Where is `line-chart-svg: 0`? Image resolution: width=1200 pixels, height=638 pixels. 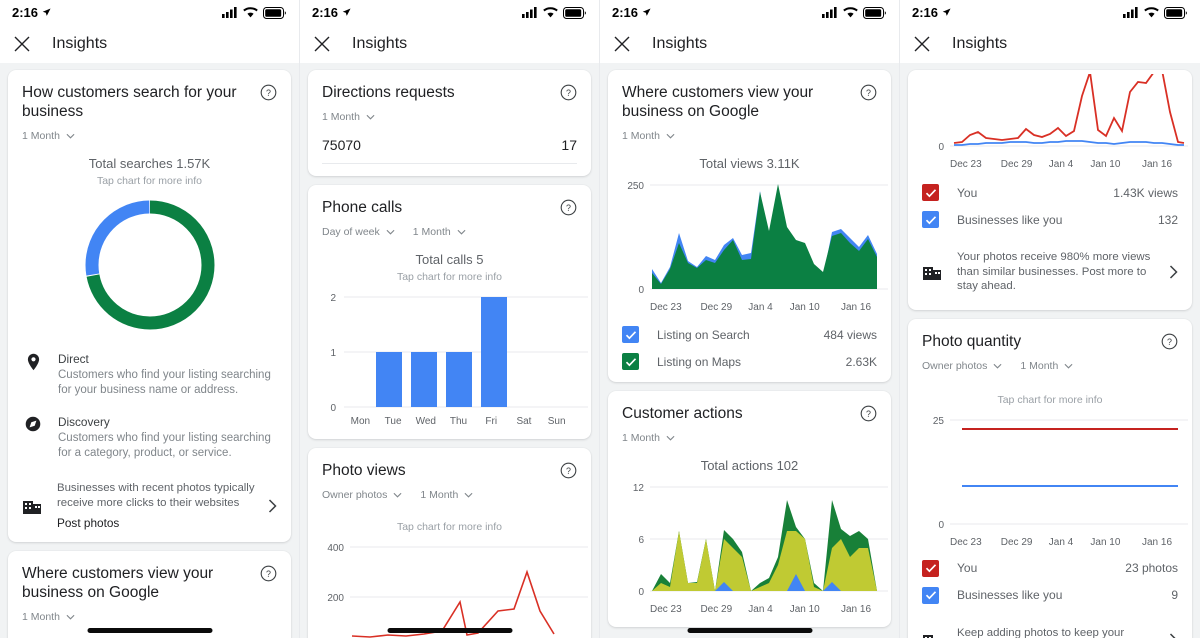
line-chart-svg: 0 is located at coordinates (1056, 115).